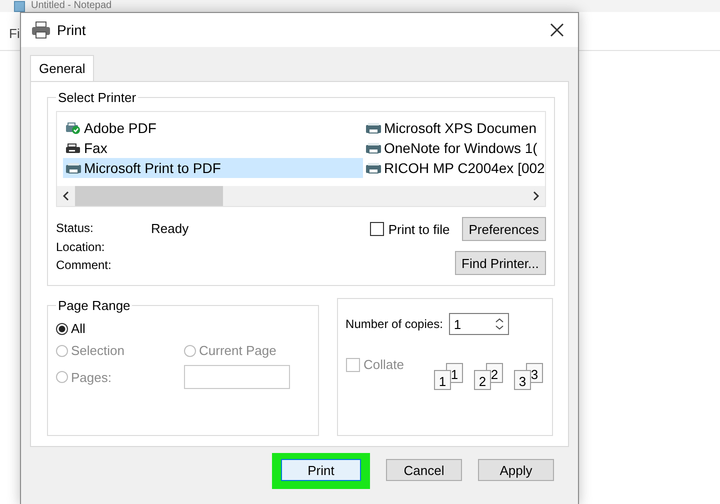 The height and width of the screenshot is (504, 720). What do you see at coordinates (213, 128) in the screenshot?
I see `printer-item: Adobe PDF` at bounding box center [213, 128].